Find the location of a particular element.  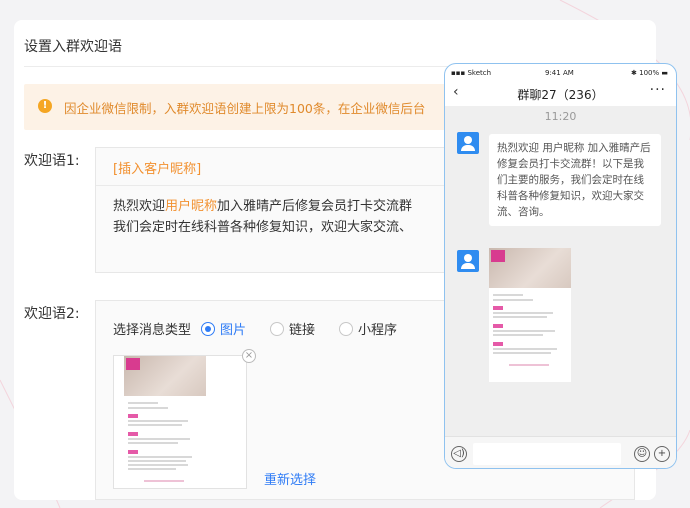

battery: ✱ 100% ▬ is located at coordinates (649, 73).